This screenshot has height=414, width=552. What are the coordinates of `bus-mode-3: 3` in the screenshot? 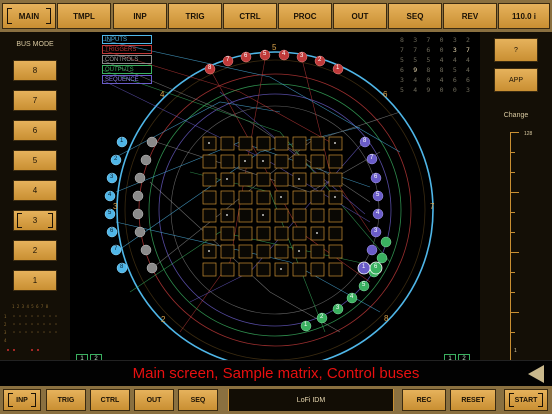 It's located at (35, 220).